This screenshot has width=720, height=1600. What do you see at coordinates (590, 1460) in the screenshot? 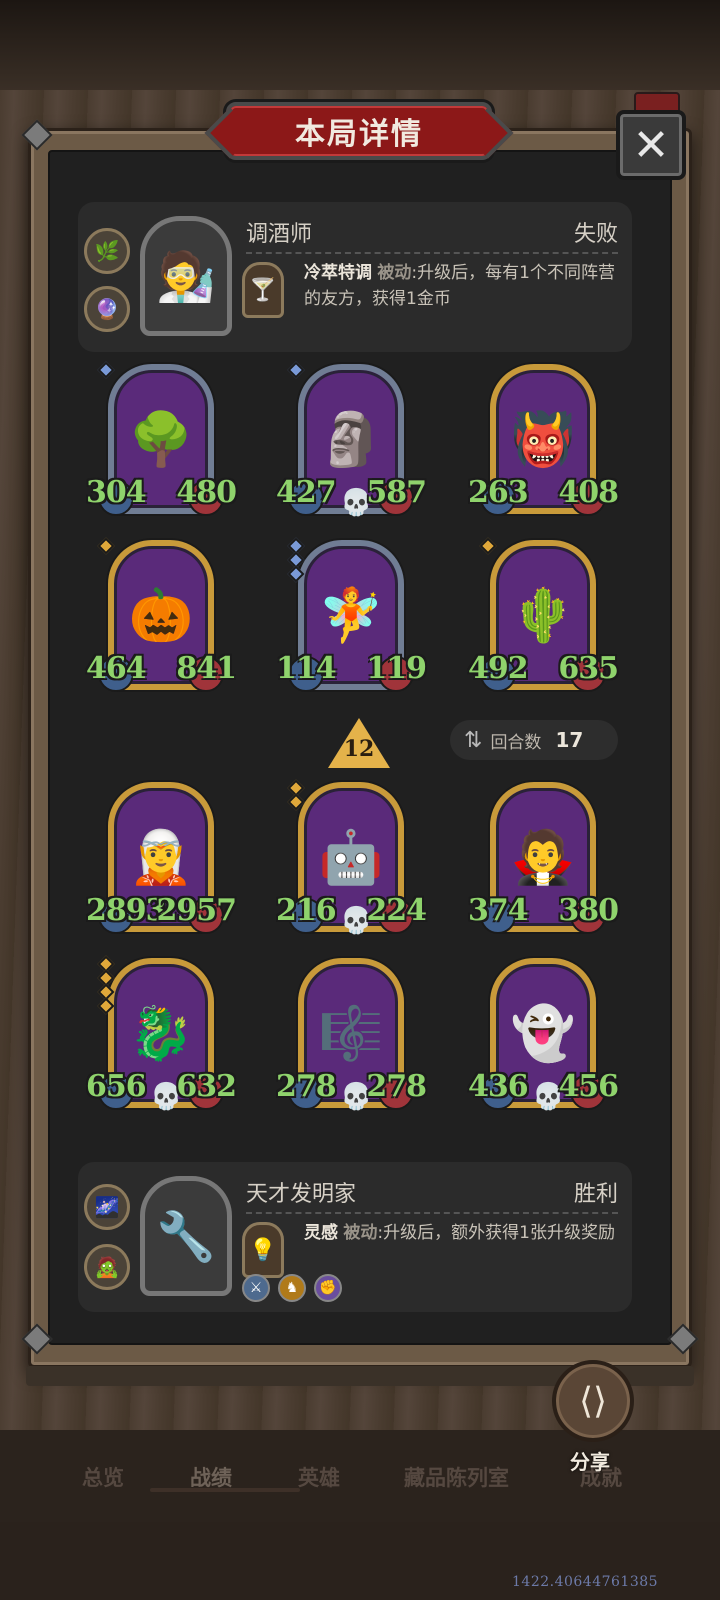
I see `share-label: 分享` at bounding box center [590, 1460].